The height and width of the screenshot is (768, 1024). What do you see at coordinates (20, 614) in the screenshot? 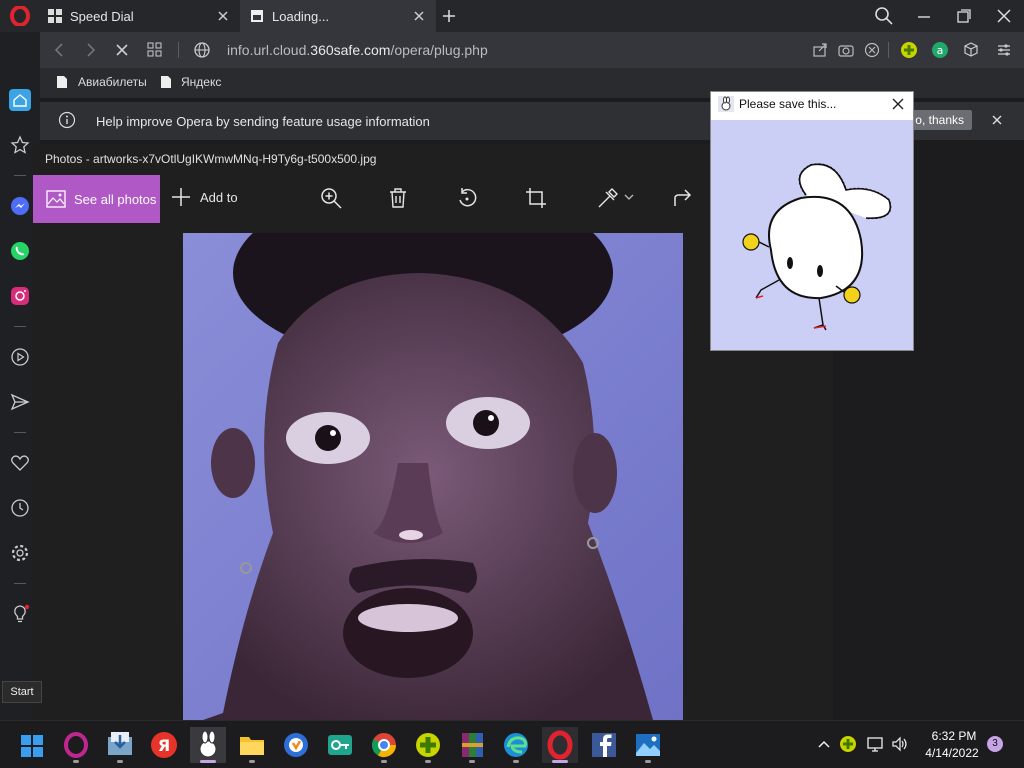
I see `lightbulb-icon` at bounding box center [20, 614].